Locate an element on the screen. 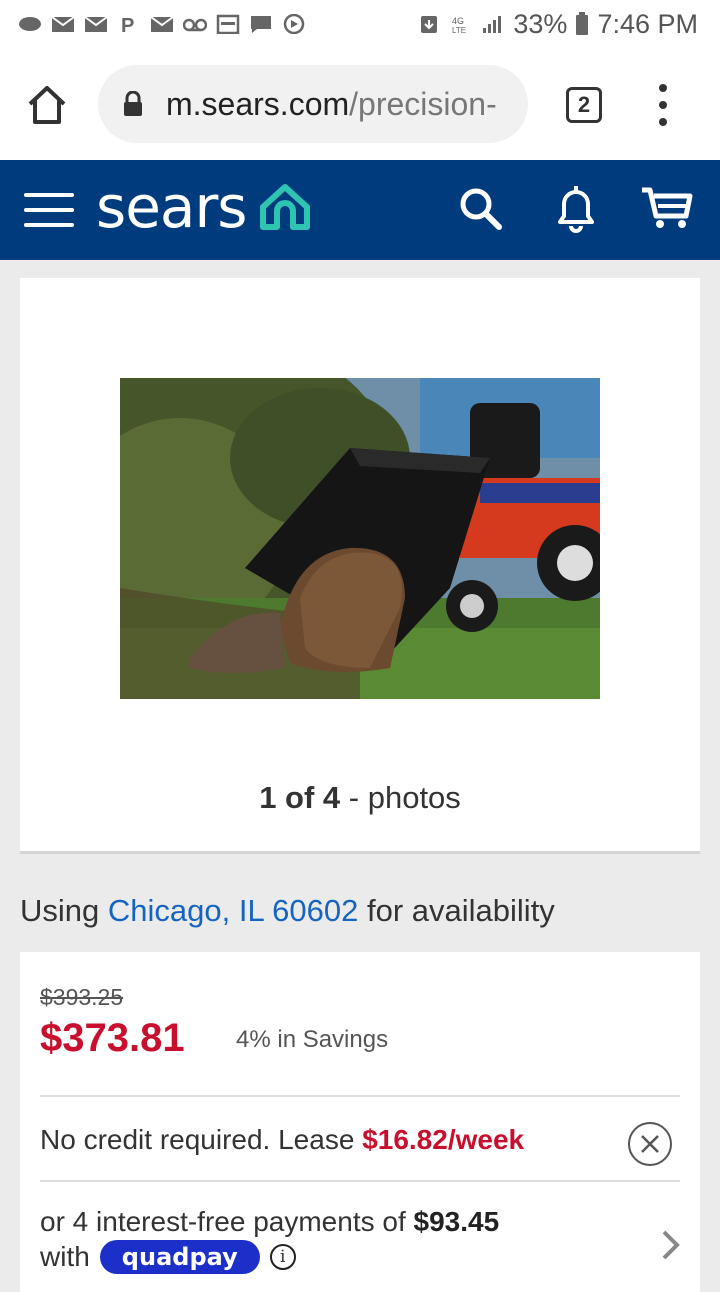 This screenshot has height=1292, width=720. notification-icons: P is located at coordinates (217, 24).